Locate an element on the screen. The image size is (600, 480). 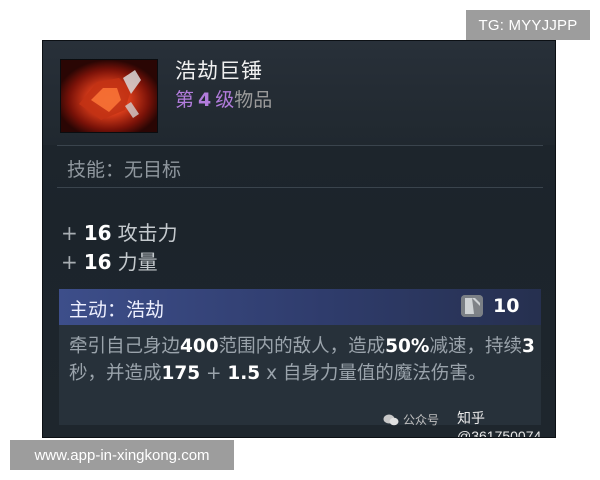
desc-value: 175 is located at coordinates (181, 373).